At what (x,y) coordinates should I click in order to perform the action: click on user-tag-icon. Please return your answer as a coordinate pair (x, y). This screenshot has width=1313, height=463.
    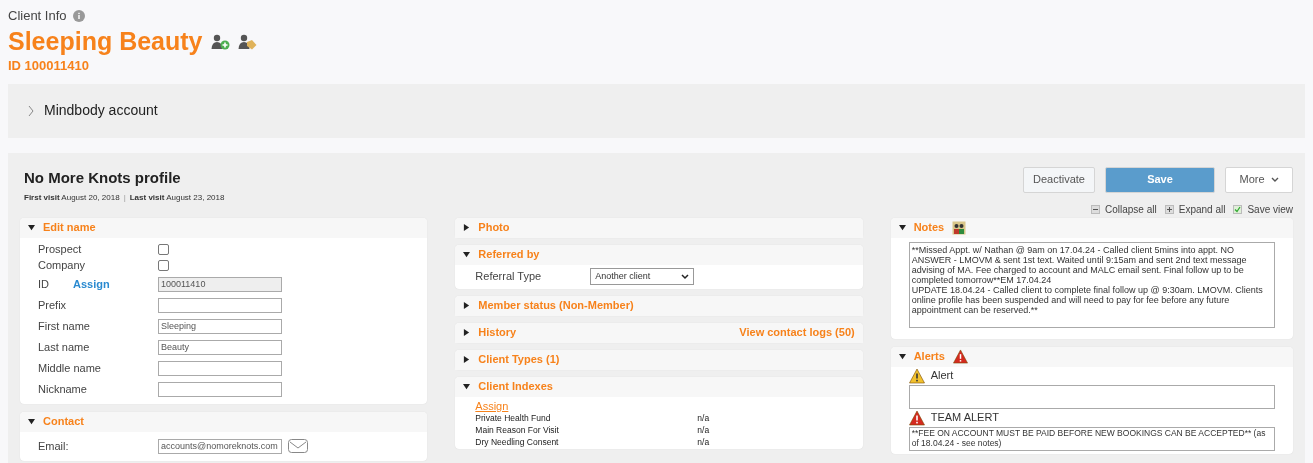
    Looking at the image, I should click on (247, 41).